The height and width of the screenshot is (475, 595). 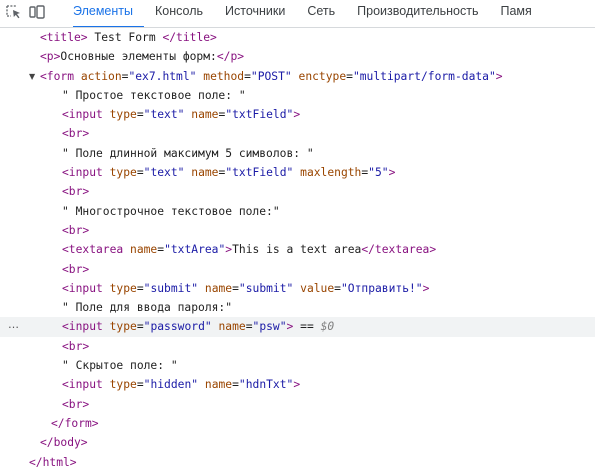 What do you see at coordinates (297, 56) in the screenshot?
I see `tree-line-p: <p>Основные элементы форм:</p>` at bounding box center [297, 56].